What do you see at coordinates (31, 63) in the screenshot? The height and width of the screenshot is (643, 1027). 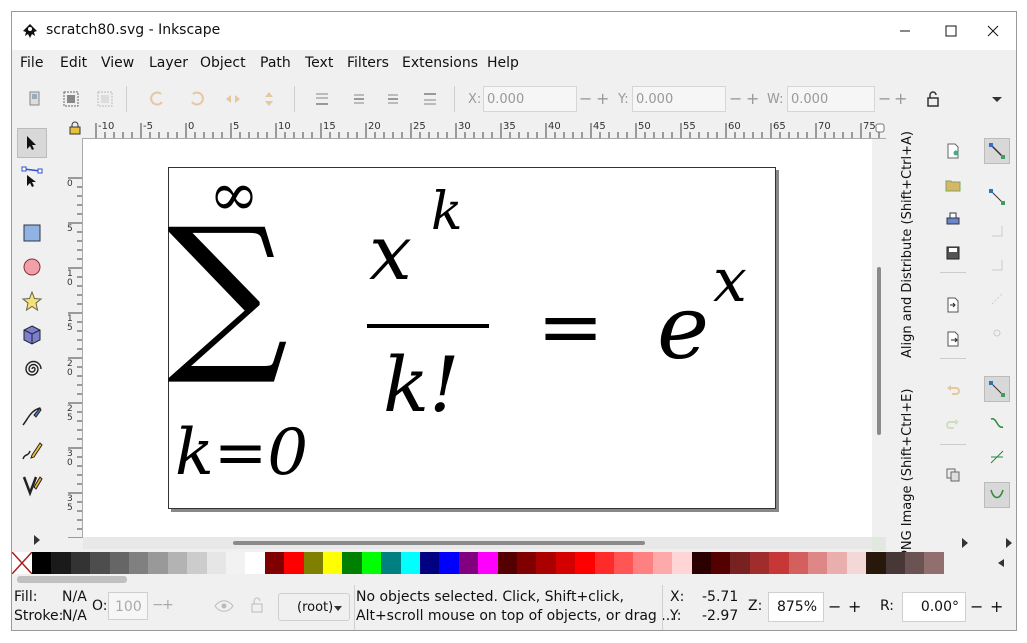 I see `menu-file: File` at bounding box center [31, 63].